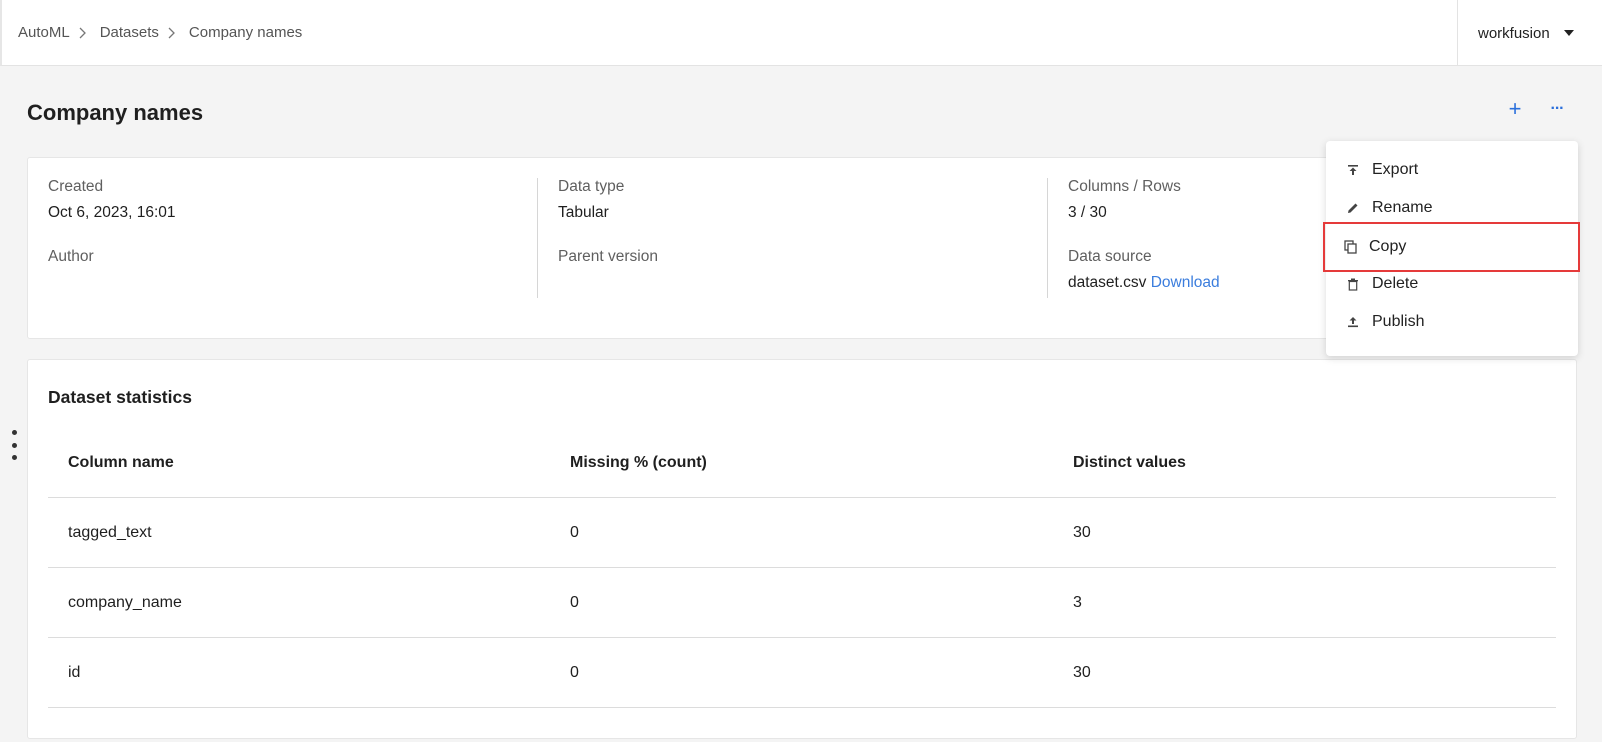 The height and width of the screenshot is (742, 1602). I want to click on pencil-icon, so click(1353, 208).